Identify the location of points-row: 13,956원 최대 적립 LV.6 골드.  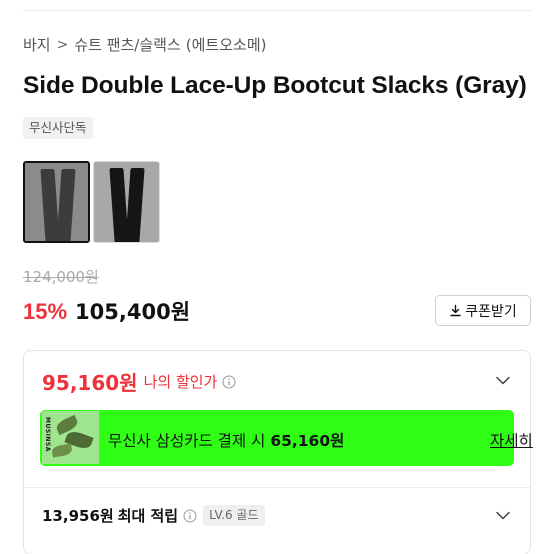
(153, 515).